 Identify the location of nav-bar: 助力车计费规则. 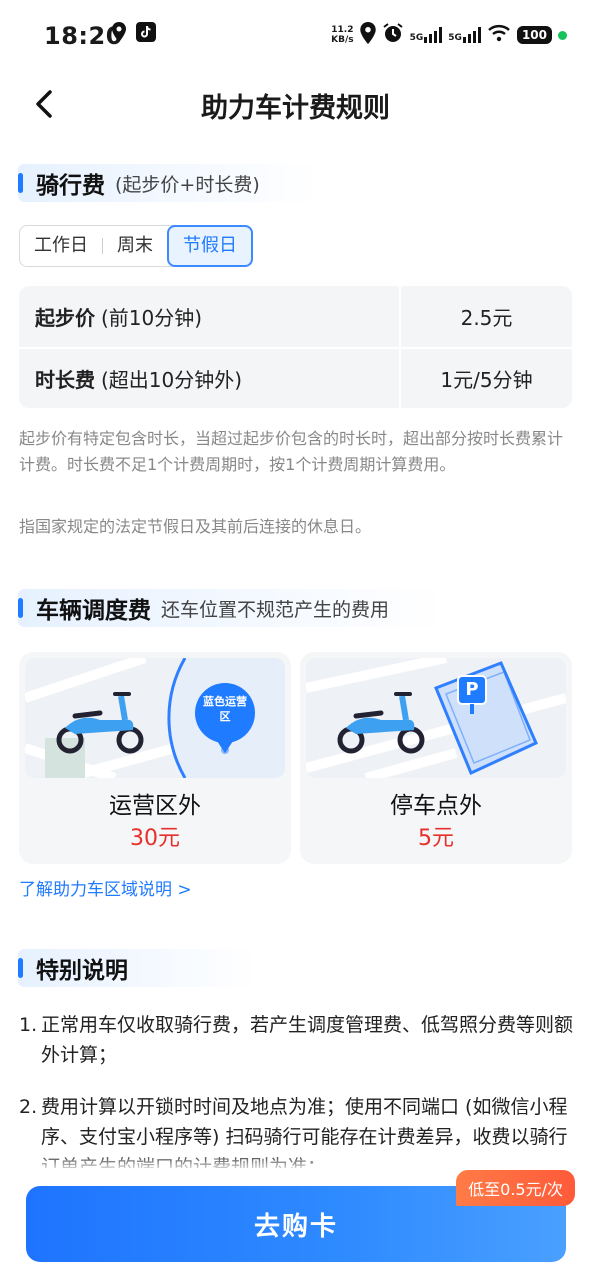
(295, 104).